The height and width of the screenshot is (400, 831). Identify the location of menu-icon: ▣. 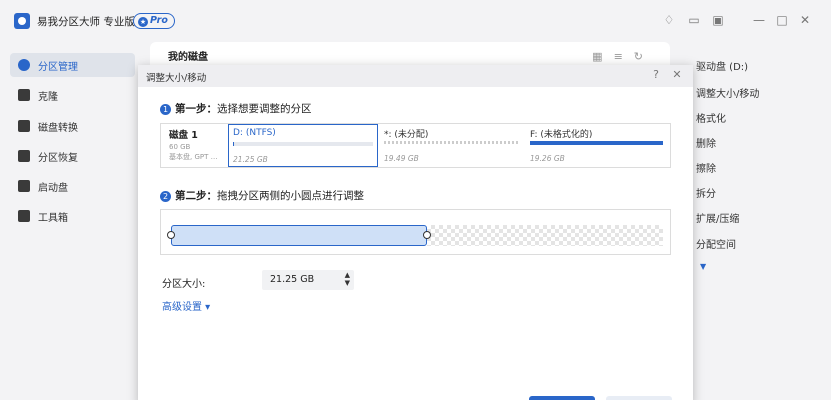
(718, 20).